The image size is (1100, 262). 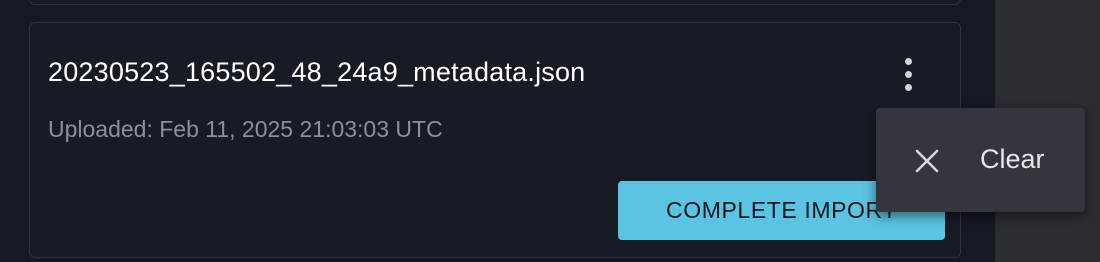 I want to click on more-options-button, so click(x=909, y=75).